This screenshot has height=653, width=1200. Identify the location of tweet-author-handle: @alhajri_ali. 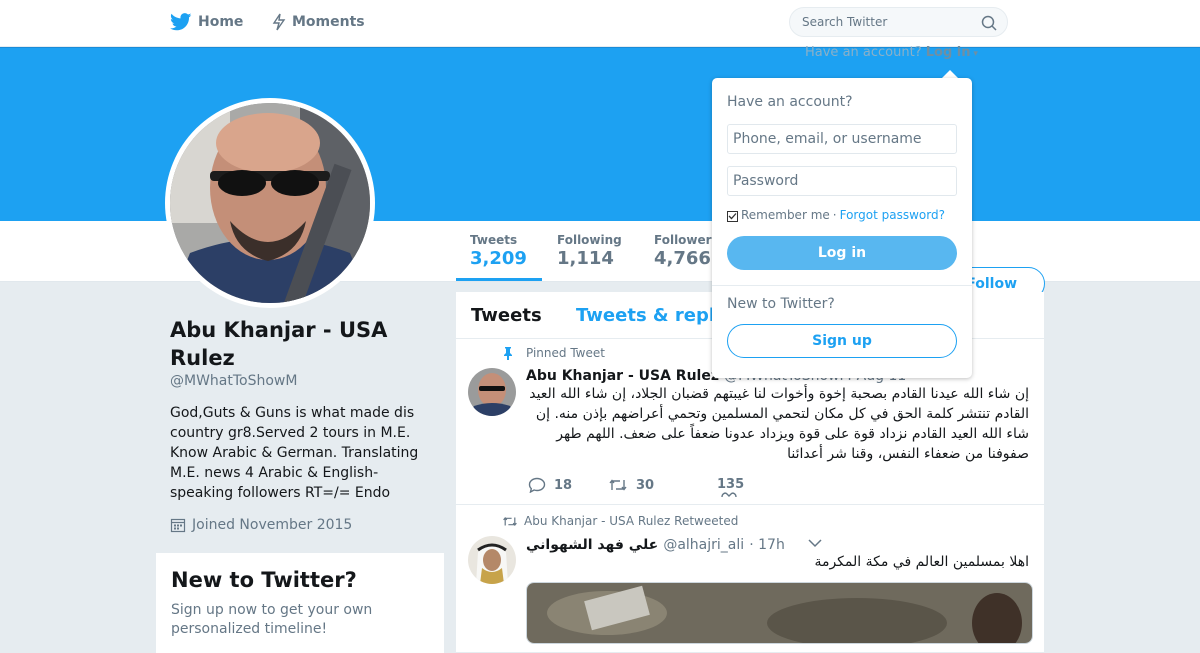
(703, 545).